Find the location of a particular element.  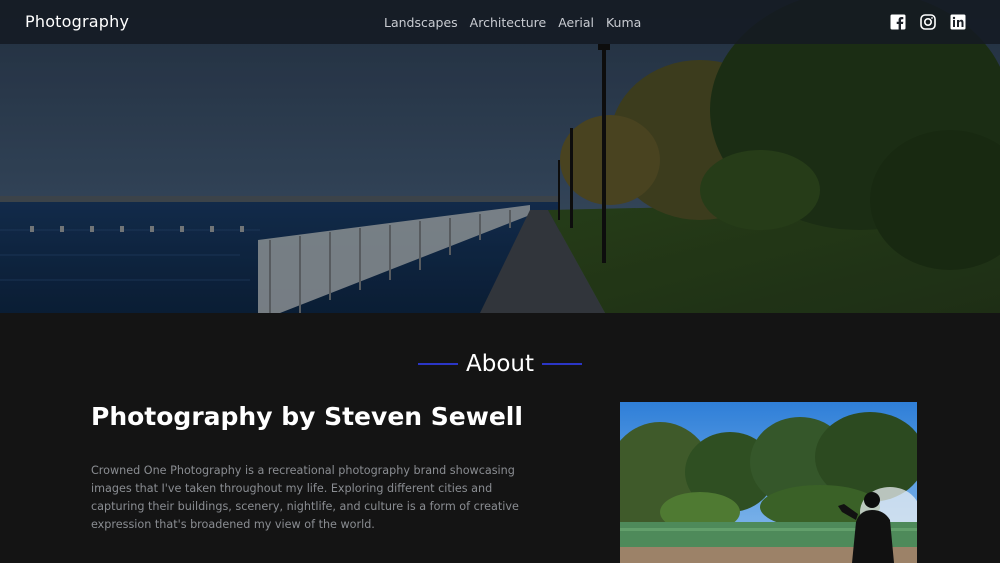

social-links is located at coordinates (928, 22).